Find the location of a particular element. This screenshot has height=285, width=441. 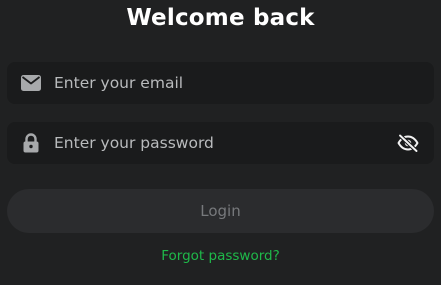

forgot-password-link: Forgot password? is located at coordinates (220, 256).